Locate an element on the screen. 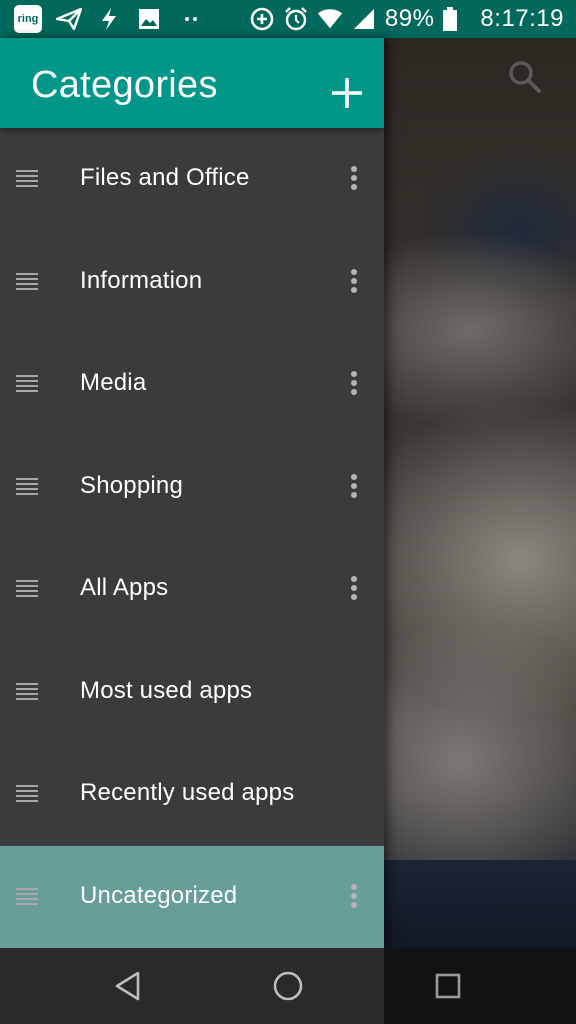 The height and width of the screenshot is (1024, 576). system-icons: 89% 8:17:19 is located at coordinates (406, 19).